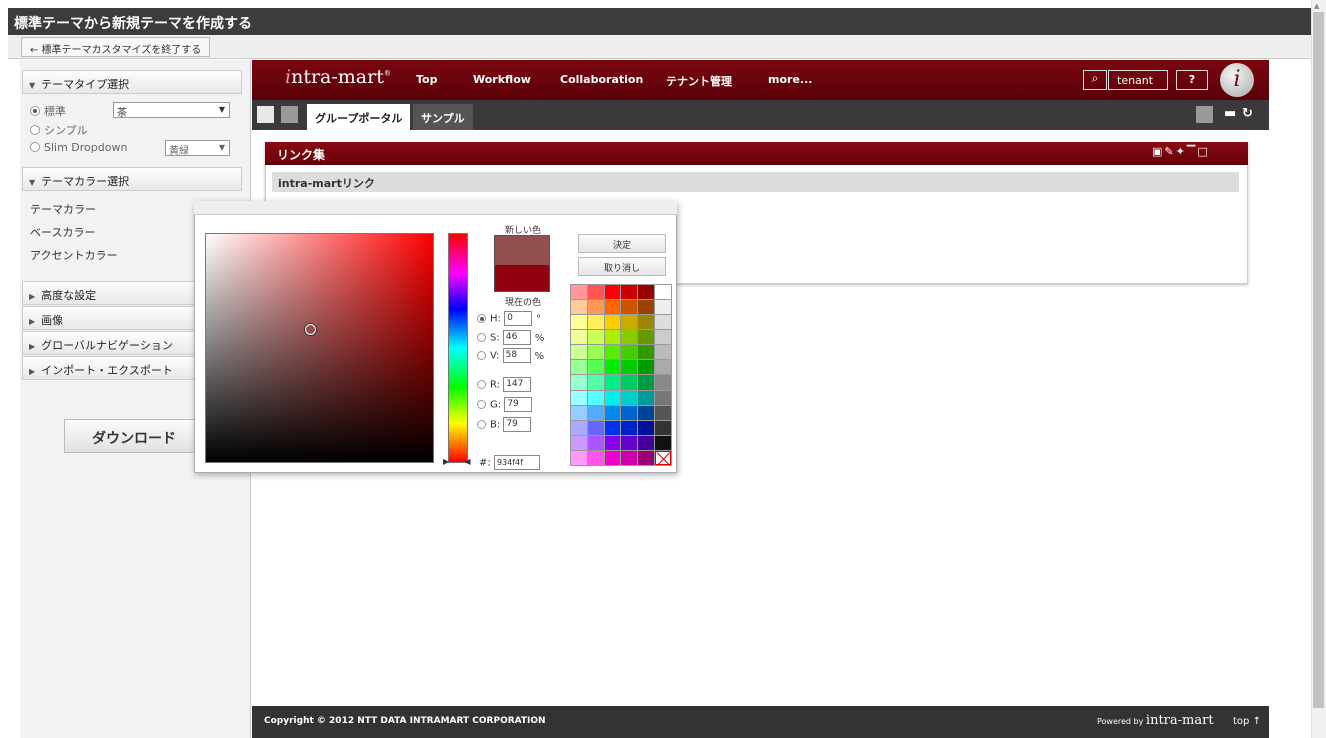 Image resolution: width=1326 pixels, height=738 pixels. Describe the element at coordinates (73, 255) in the screenshot. I see `accent-color-label: アクセントカラー` at that location.